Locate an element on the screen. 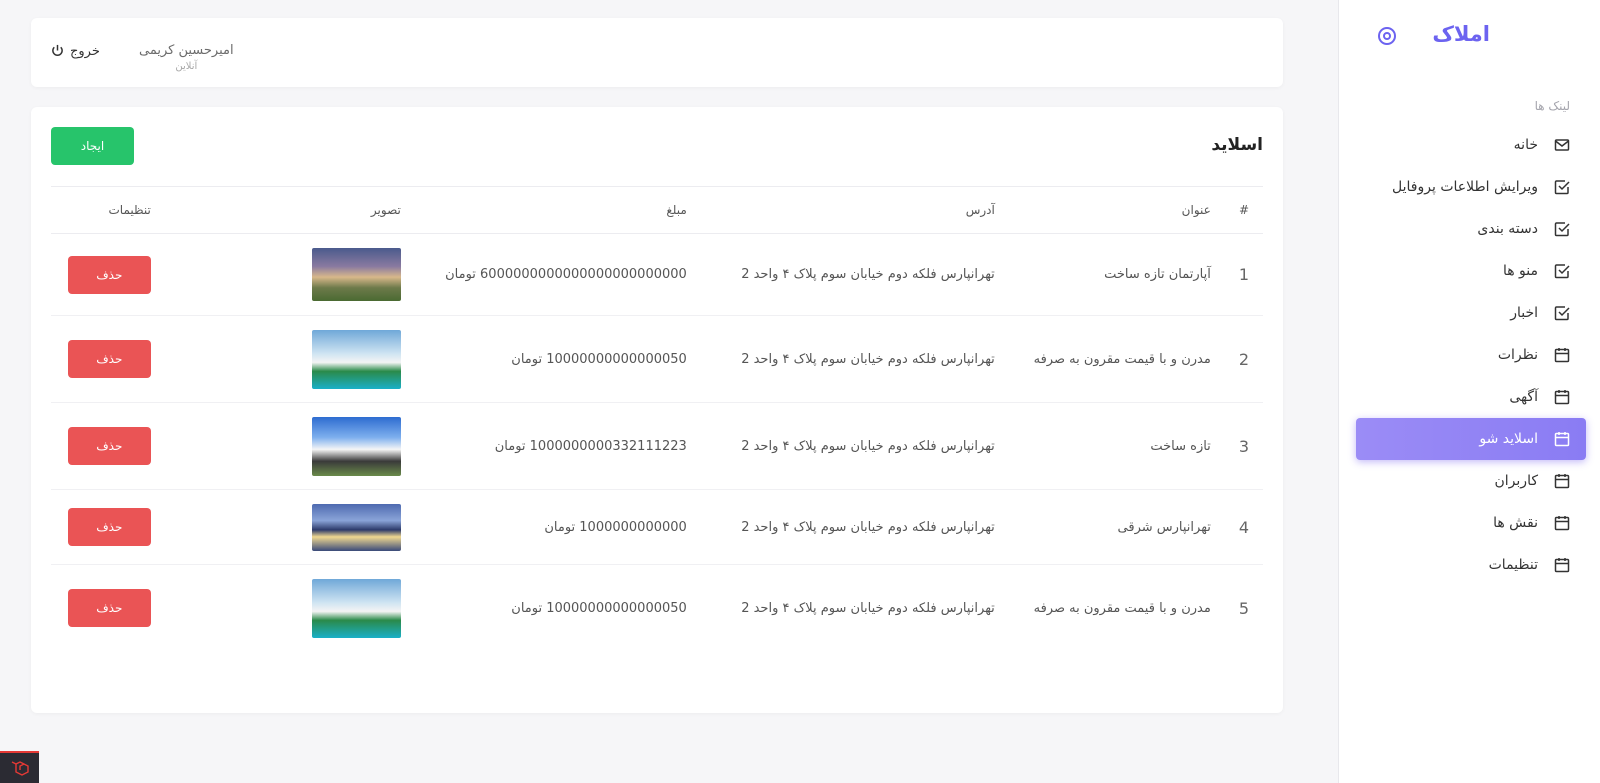 The height and width of the screenshot is (783, 1600). logout-button: خروج is located at coordinates (75, 51).